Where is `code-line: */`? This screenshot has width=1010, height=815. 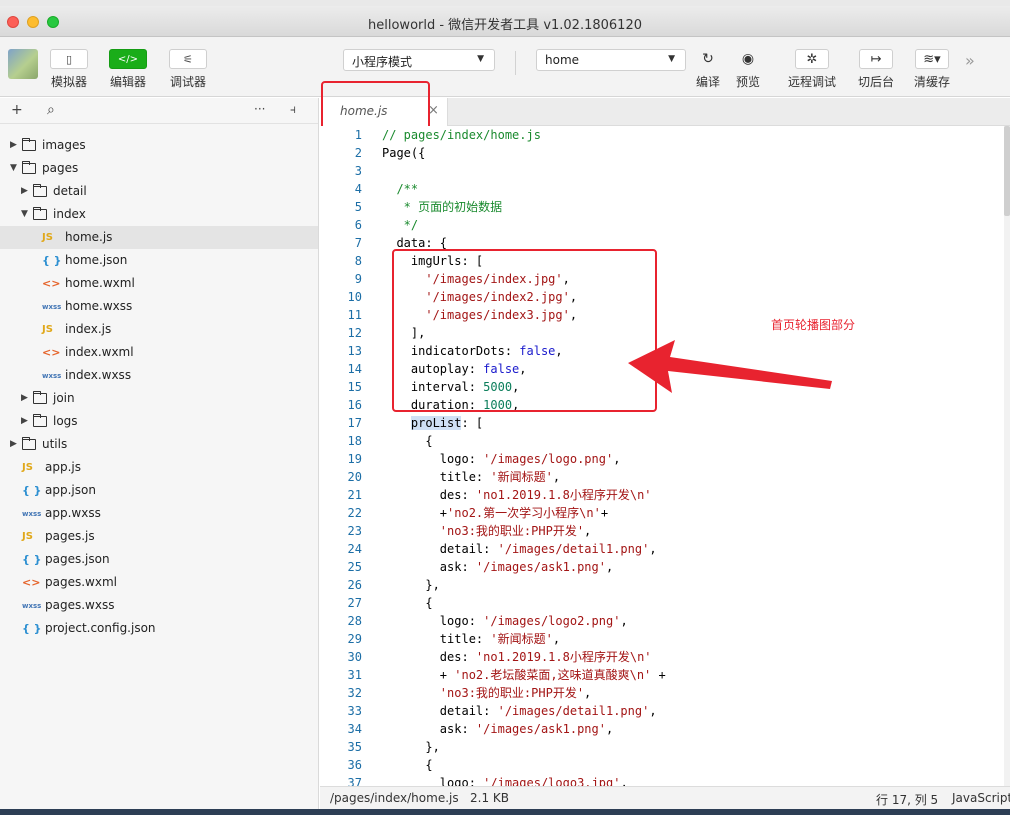
code-line: */ is located at coordinates (524, 225).